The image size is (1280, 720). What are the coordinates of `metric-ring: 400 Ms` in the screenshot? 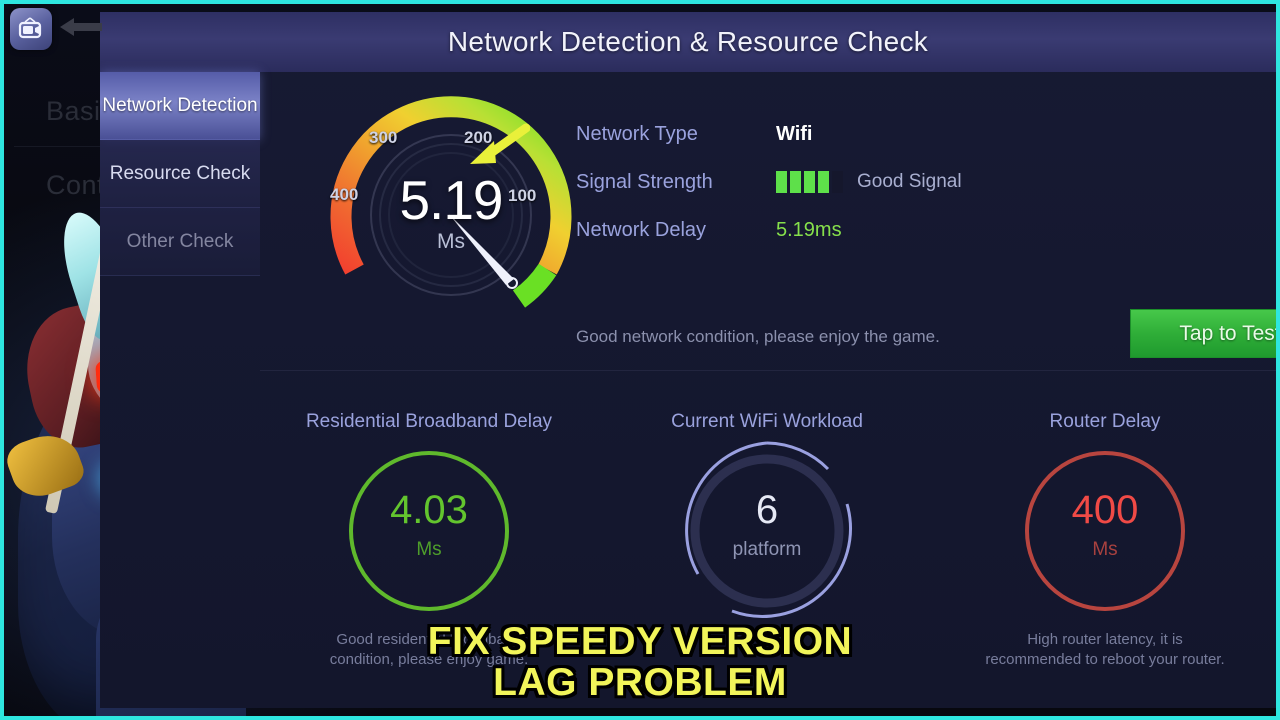 It's located at (1105, 531).